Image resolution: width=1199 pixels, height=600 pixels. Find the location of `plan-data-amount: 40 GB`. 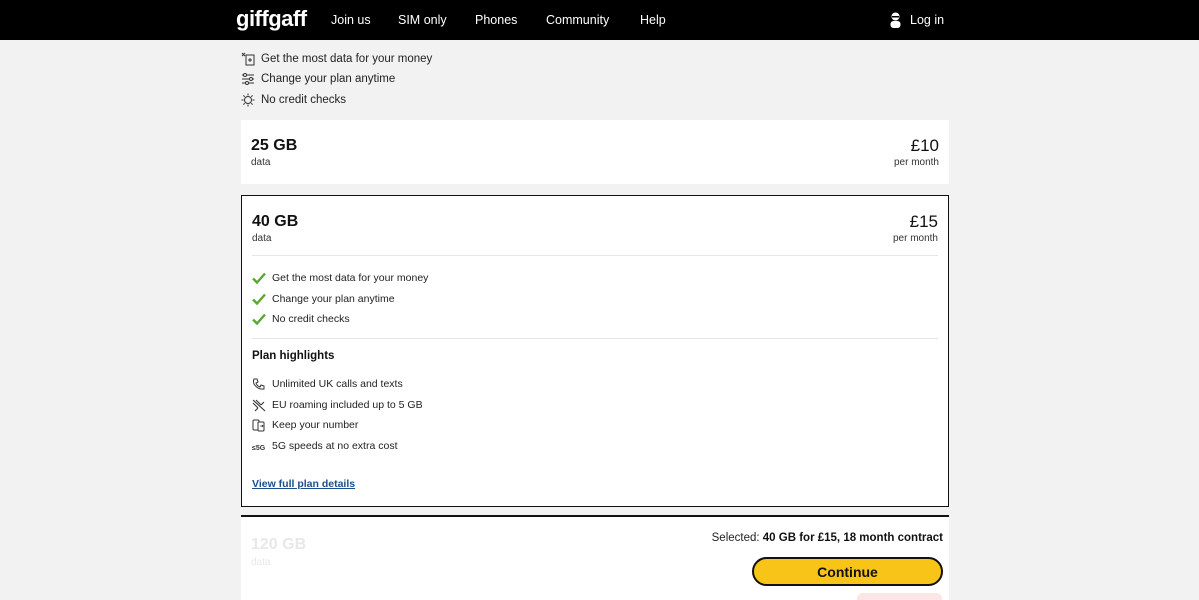

plan-data-amount: 40 GB is located at coordinates (275, 221).